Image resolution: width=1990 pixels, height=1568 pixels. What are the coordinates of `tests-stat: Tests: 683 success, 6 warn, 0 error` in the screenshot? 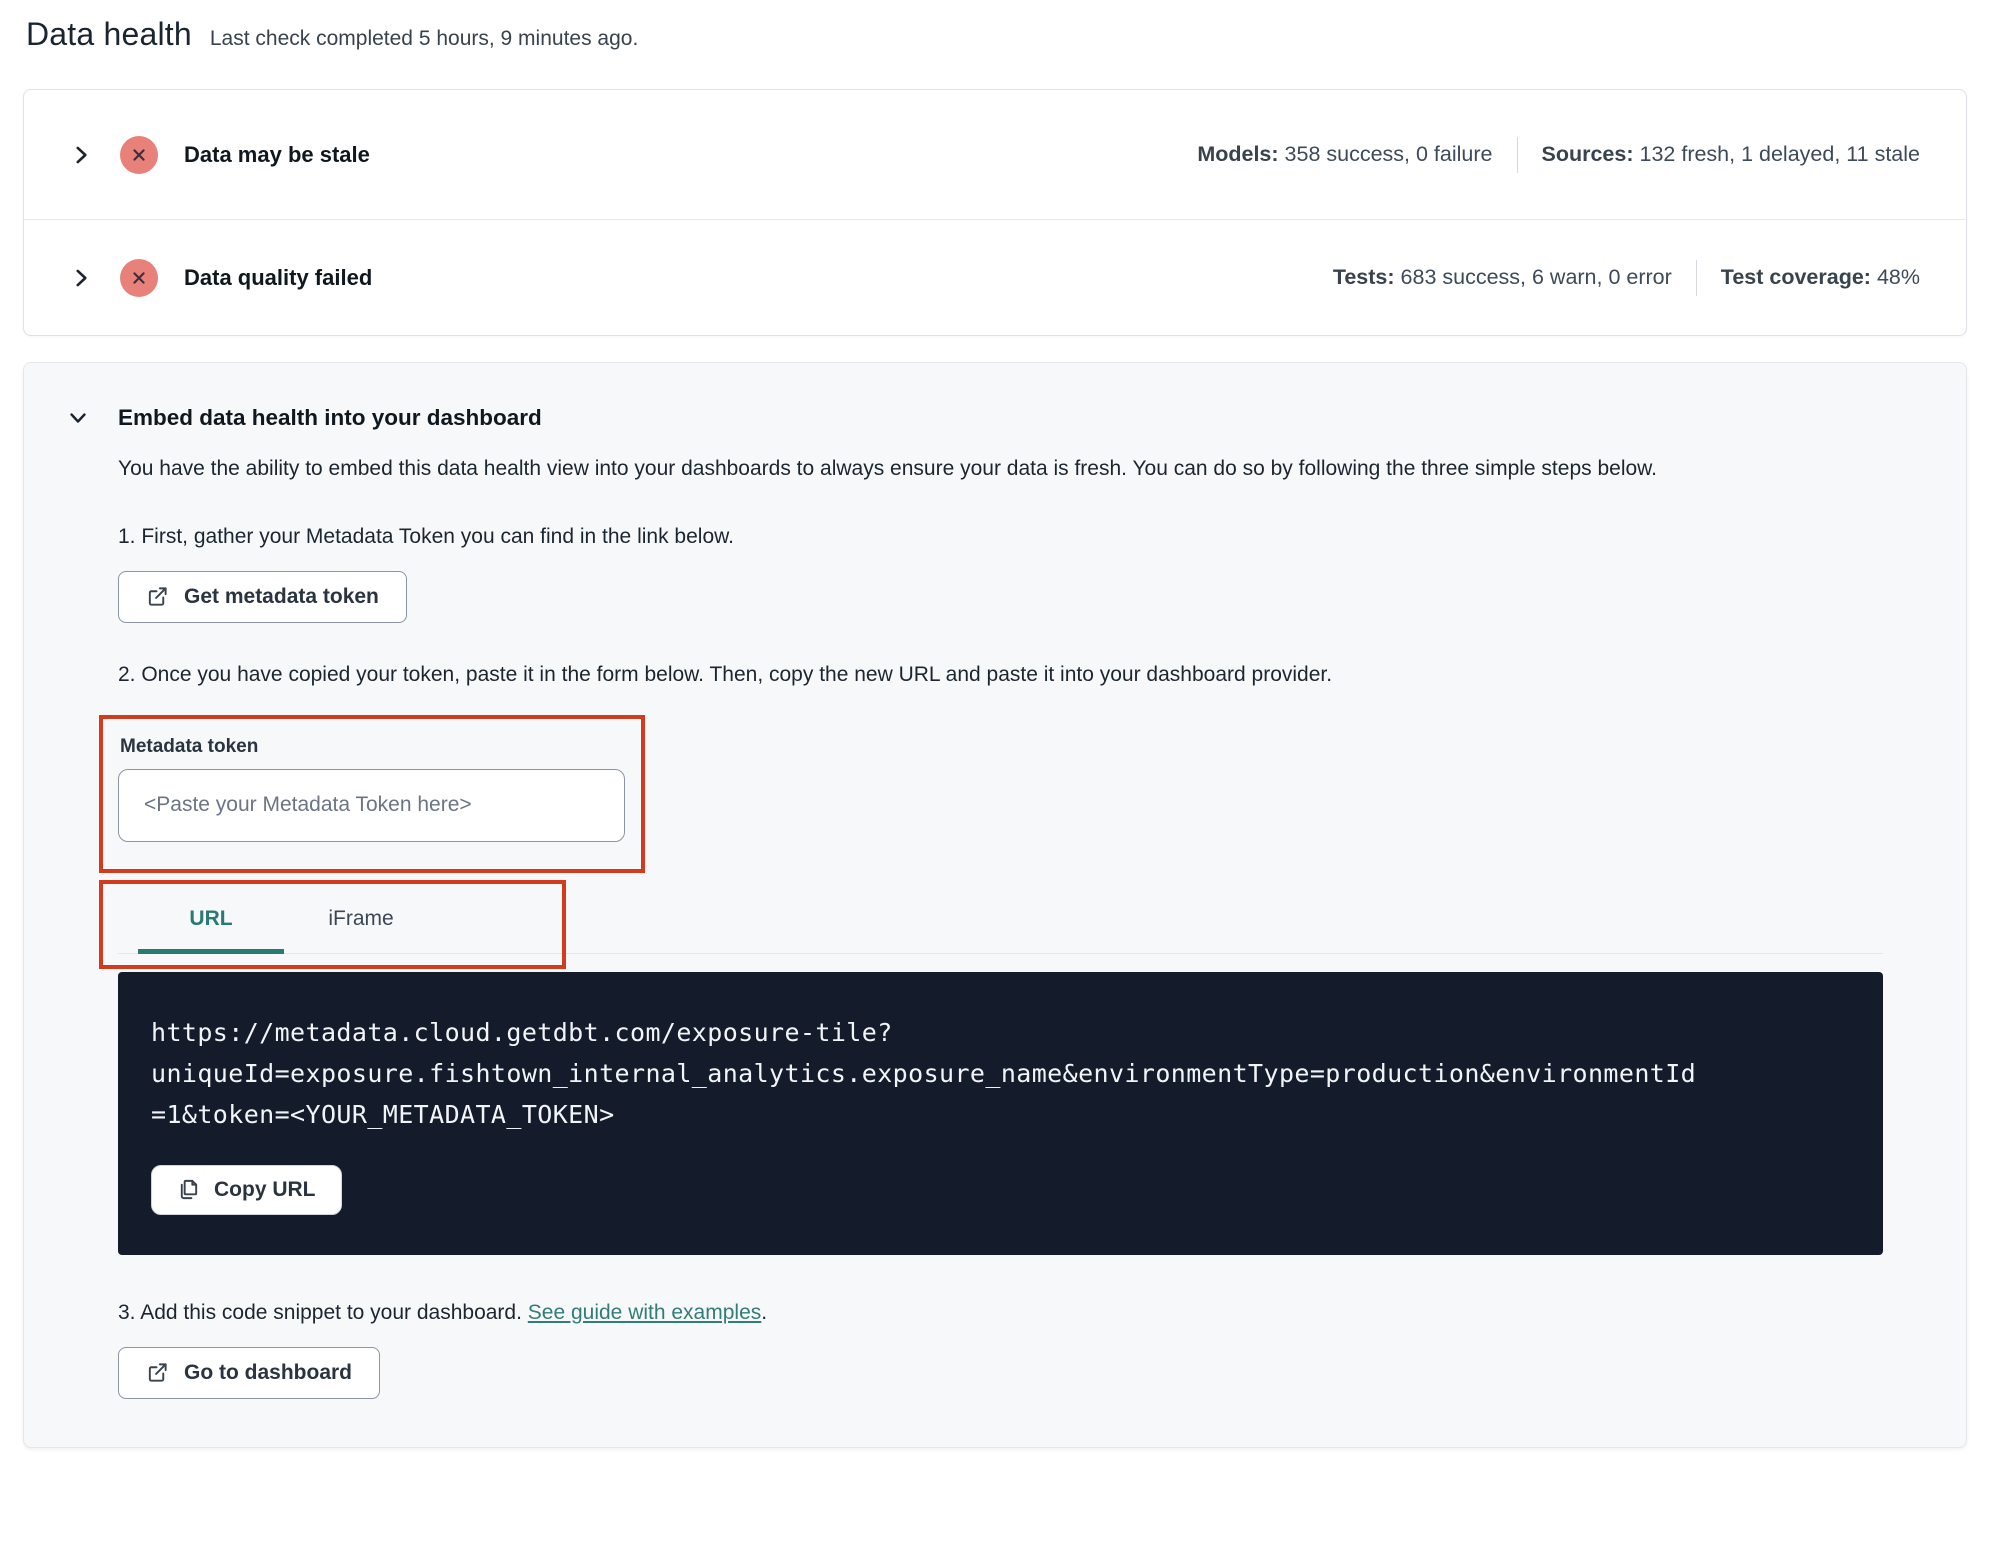 It's located at (1502, 277).